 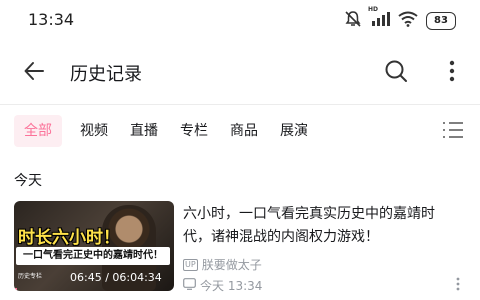 I want to click on filter-list-icon, so click(x=453, y=133).